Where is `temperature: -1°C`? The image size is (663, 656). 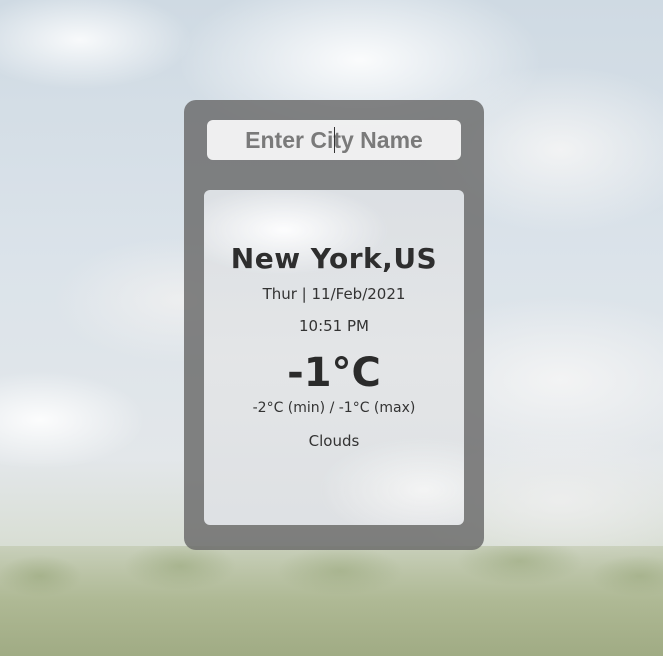 temperature: -1°C is located at coordinates (334, 373).